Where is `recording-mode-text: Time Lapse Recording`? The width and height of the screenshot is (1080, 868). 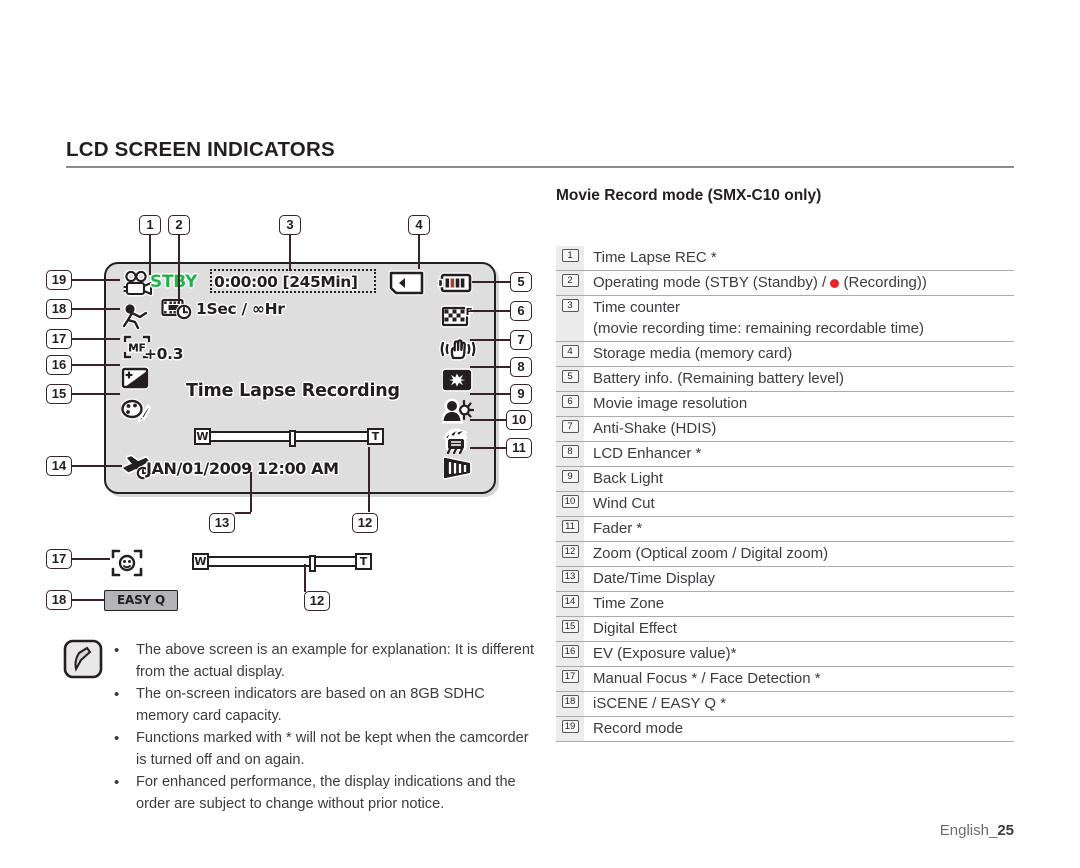
recording-mode-text: Time Lapse Recording is located at coordinates (293, 391).